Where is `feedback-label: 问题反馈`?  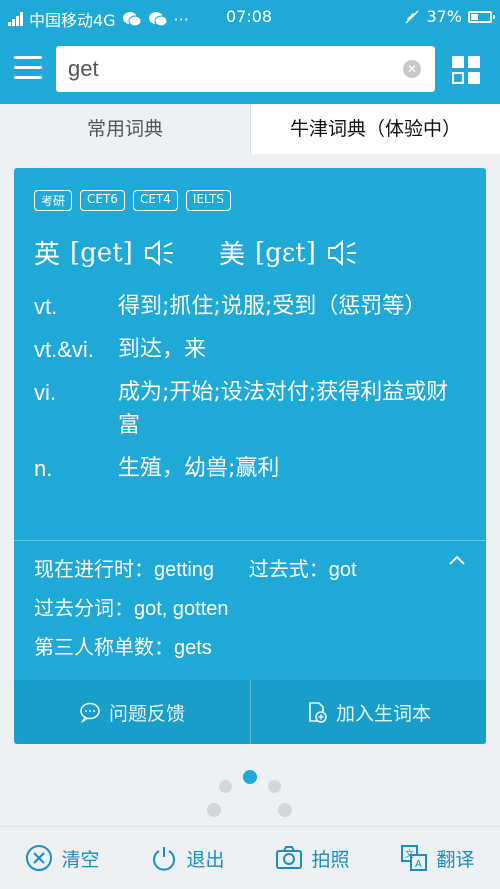 feedback-label: 问题反馈 is located at coordinates (146, 713).